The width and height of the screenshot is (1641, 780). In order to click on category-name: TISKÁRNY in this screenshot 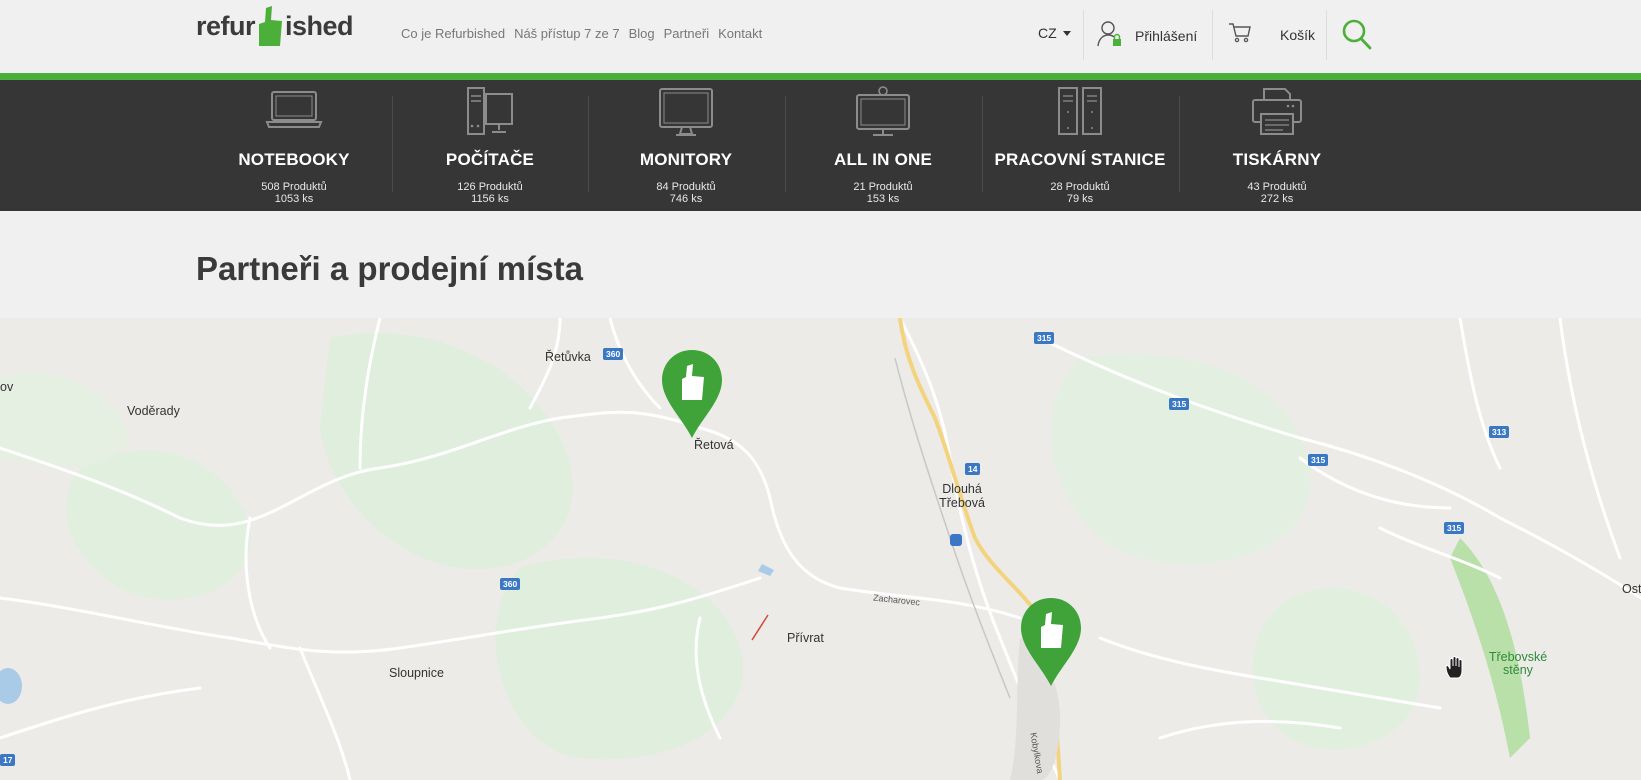, I will do `click(1277, 159)`.